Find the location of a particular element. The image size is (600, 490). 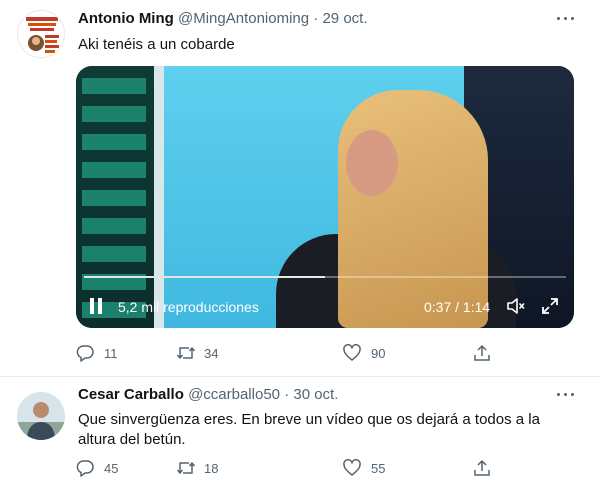

tweet-actions: 11 34 90 is located at coordinates (286, 353).